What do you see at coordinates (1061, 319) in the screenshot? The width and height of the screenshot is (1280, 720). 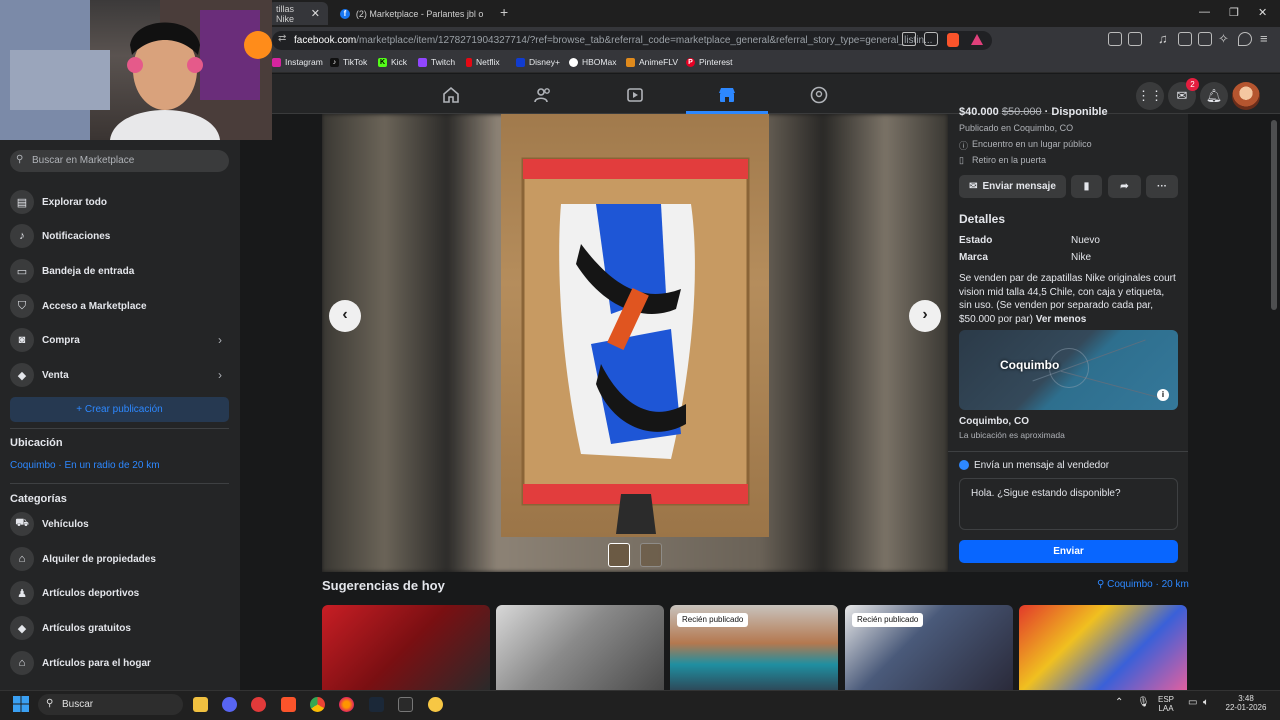 I see `see-less-link: Ver menos` at bounding box center [1061, 319].